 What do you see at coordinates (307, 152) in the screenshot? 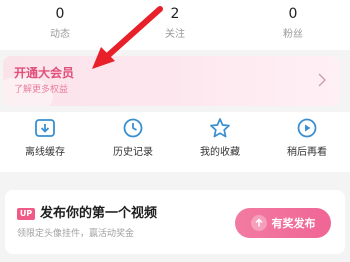
I see `shortcut-watch-later-label: 稍后再看` at bounding box center [307, 152].